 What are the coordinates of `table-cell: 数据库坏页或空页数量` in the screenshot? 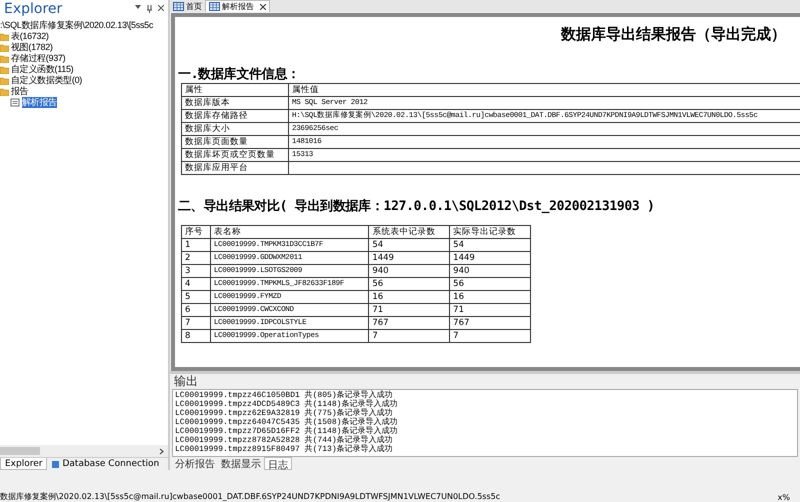 It's located at (235, 155).